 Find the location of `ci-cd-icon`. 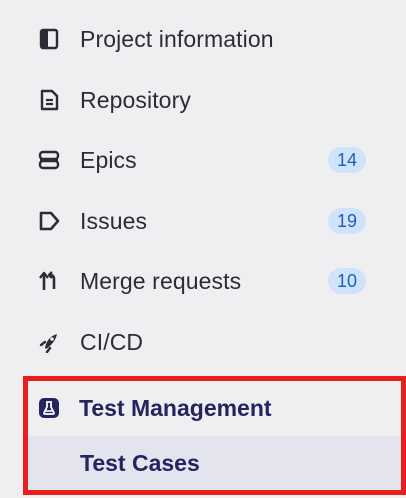

ci-cd-icon is located at coordinates (49, 342).